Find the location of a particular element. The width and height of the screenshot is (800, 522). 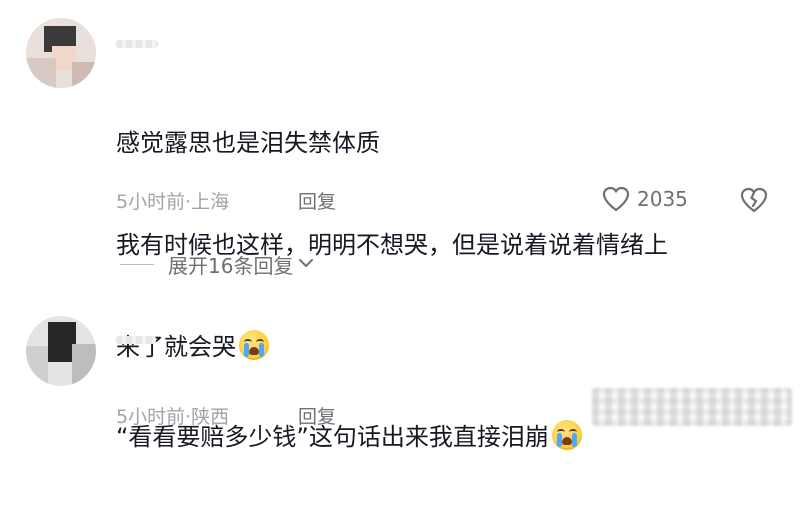

like-count: 2035 is located at coordinates (662, 199).